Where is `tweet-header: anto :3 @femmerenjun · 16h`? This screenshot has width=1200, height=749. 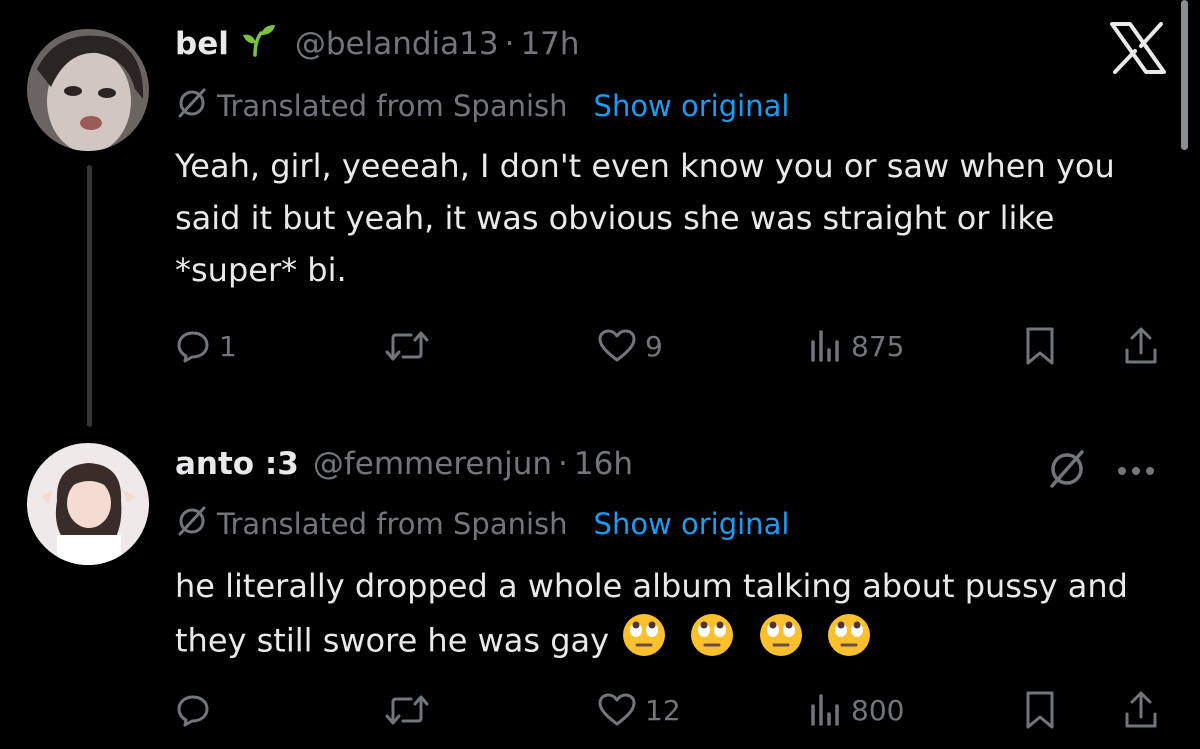 tweet-header: anto :3 @femmerenjun · 16h is located at coordinates (404, 464).